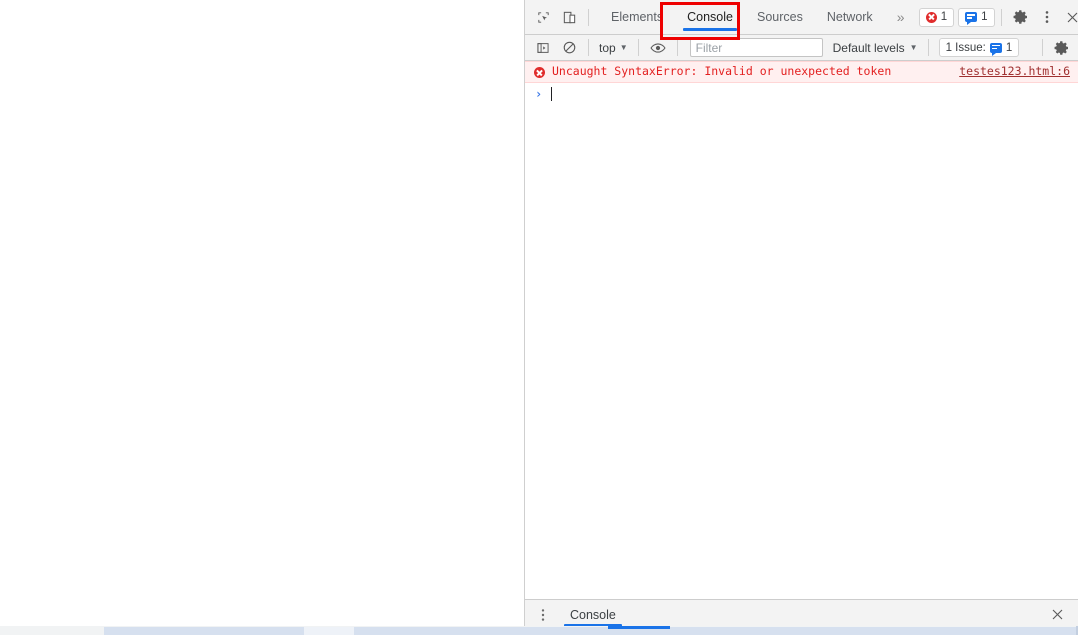 The image size is (1078, 635). I want to click on tab-label: Elements, so click(637, 17).